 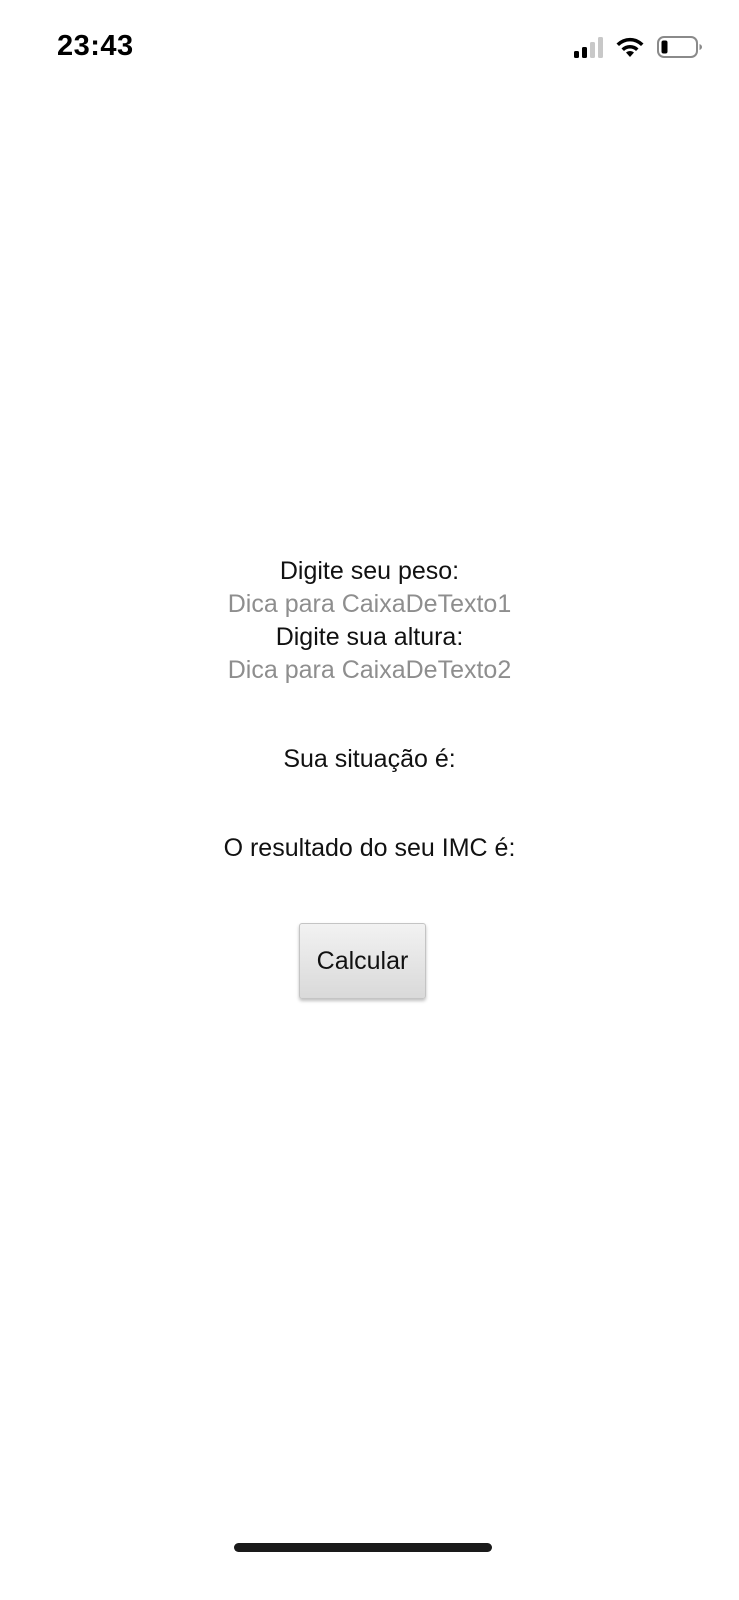 What do you see at coordinates (362, 961) in the screenshot?
I see `calculate-button: Calcular` at bounding box center [362, 961].